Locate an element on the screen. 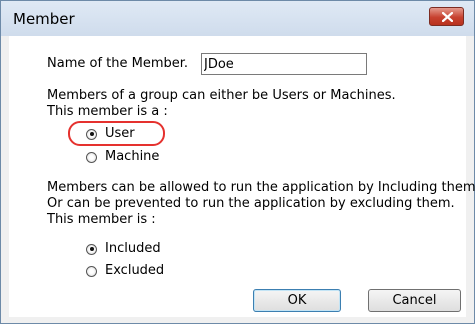  radio-included: Included is located at coordinates (123, 249).